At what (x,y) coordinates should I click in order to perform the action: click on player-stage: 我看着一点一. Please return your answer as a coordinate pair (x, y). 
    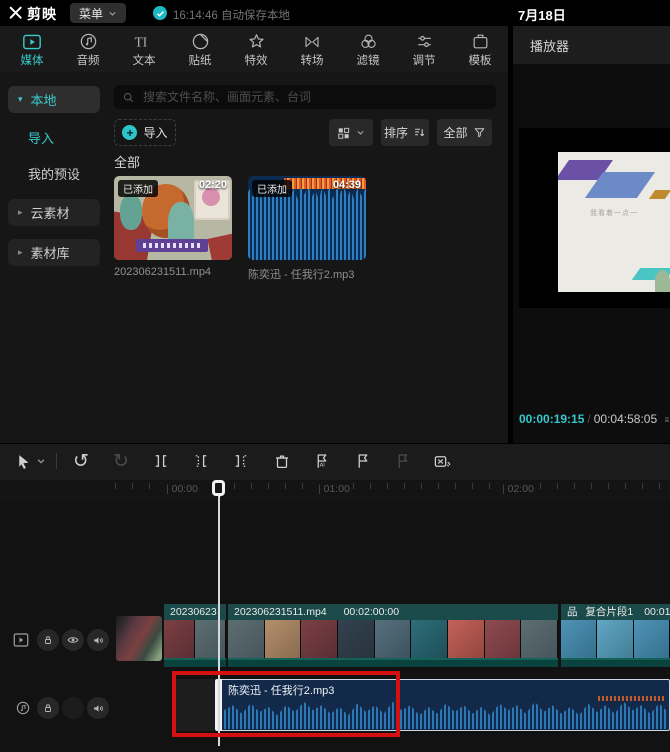
    Looking at the image, I should click on (594, 218).